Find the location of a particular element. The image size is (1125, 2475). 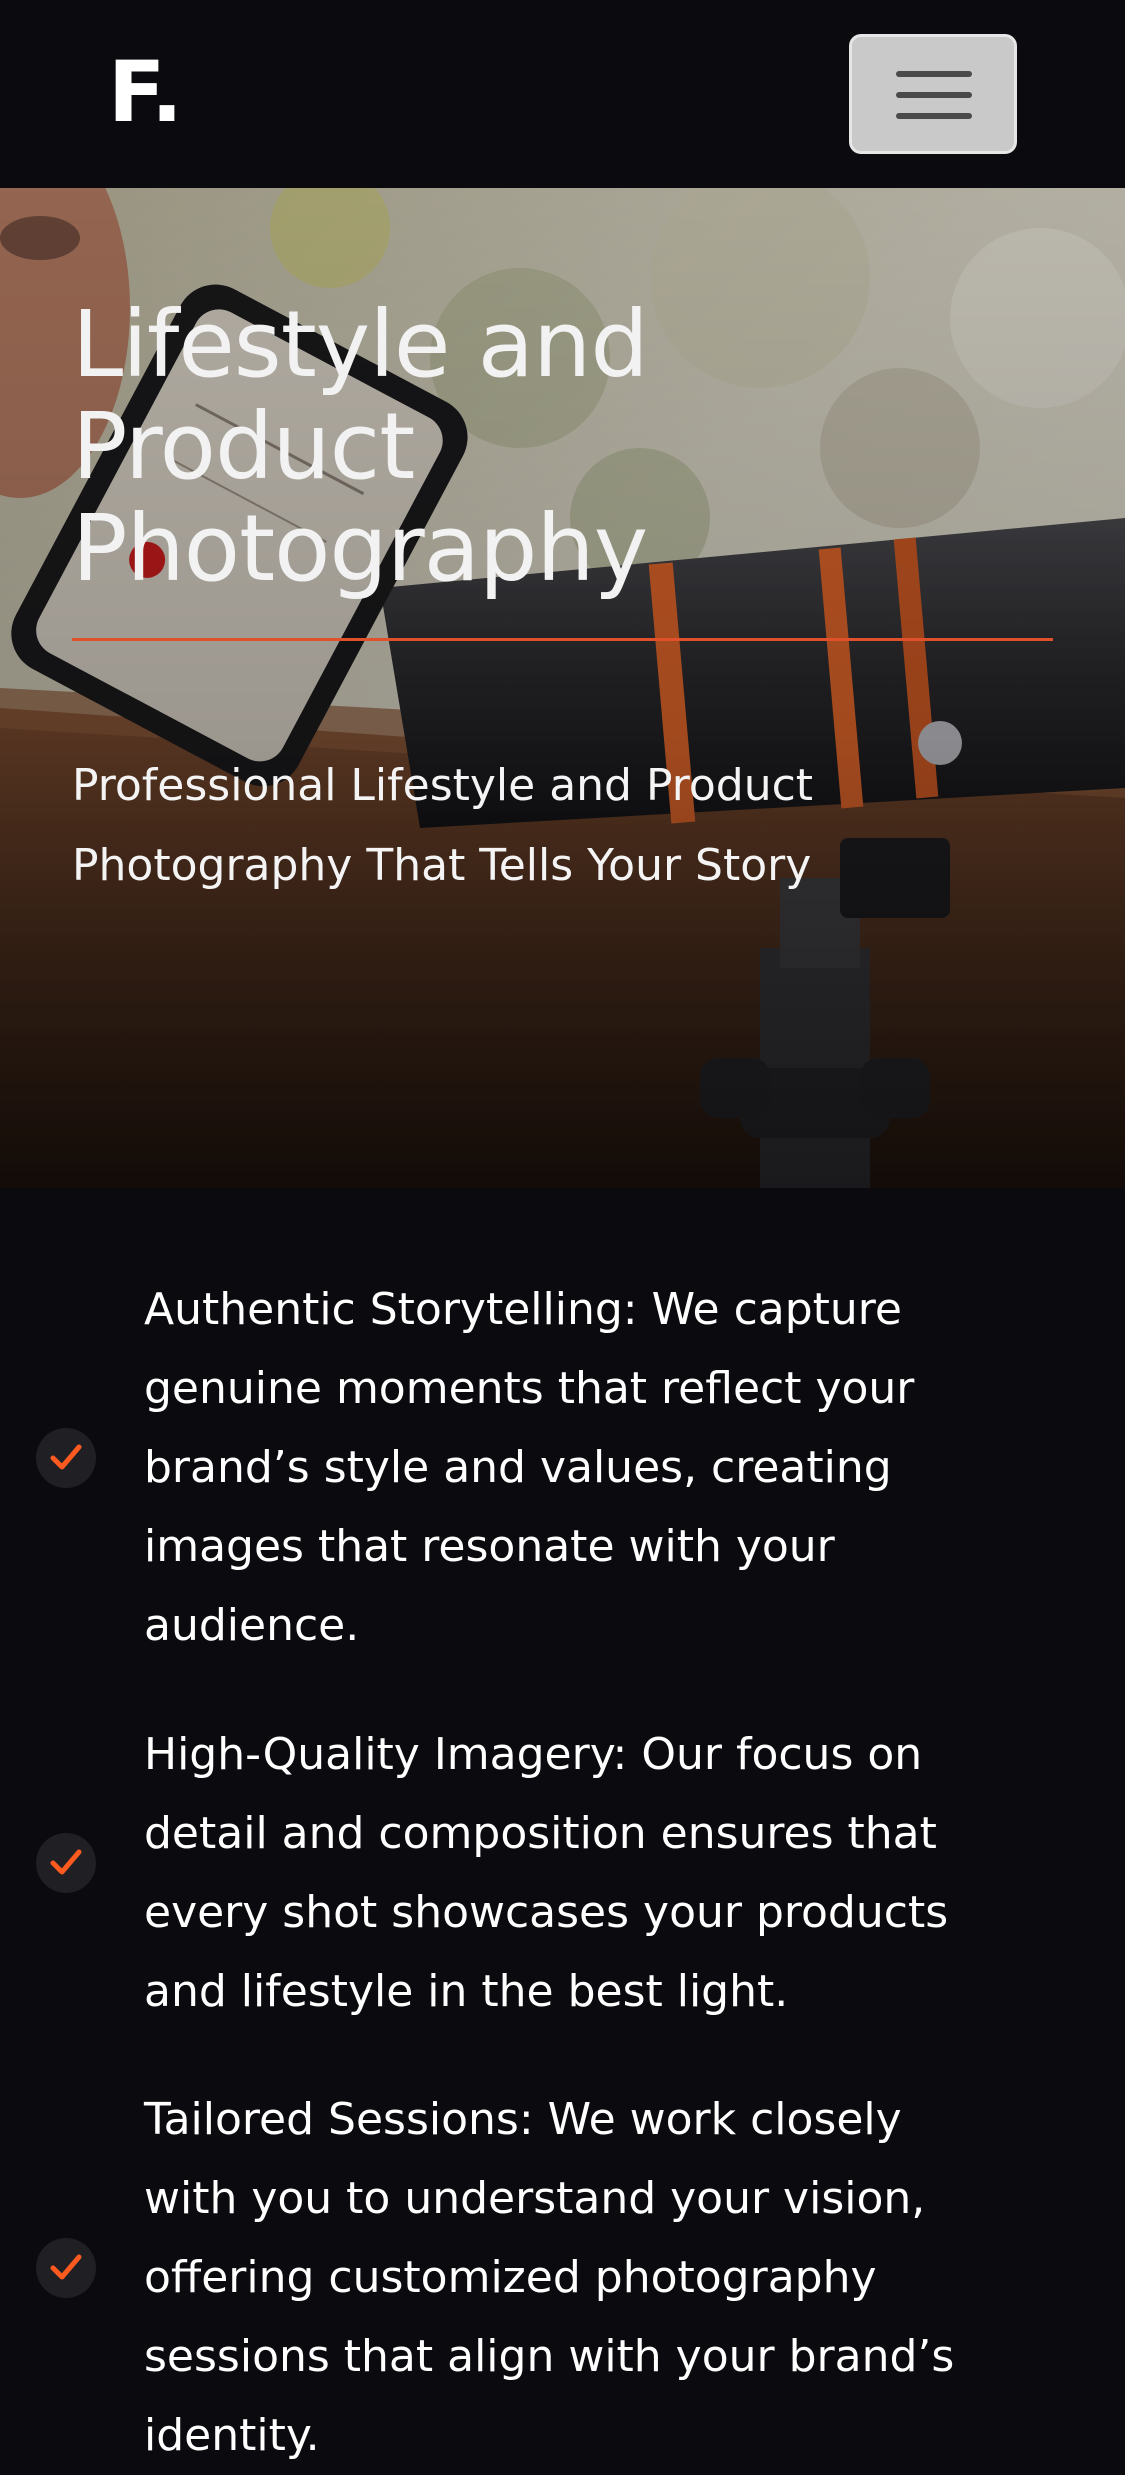

hero-title-line: Product is located at coordinates (243, 446).